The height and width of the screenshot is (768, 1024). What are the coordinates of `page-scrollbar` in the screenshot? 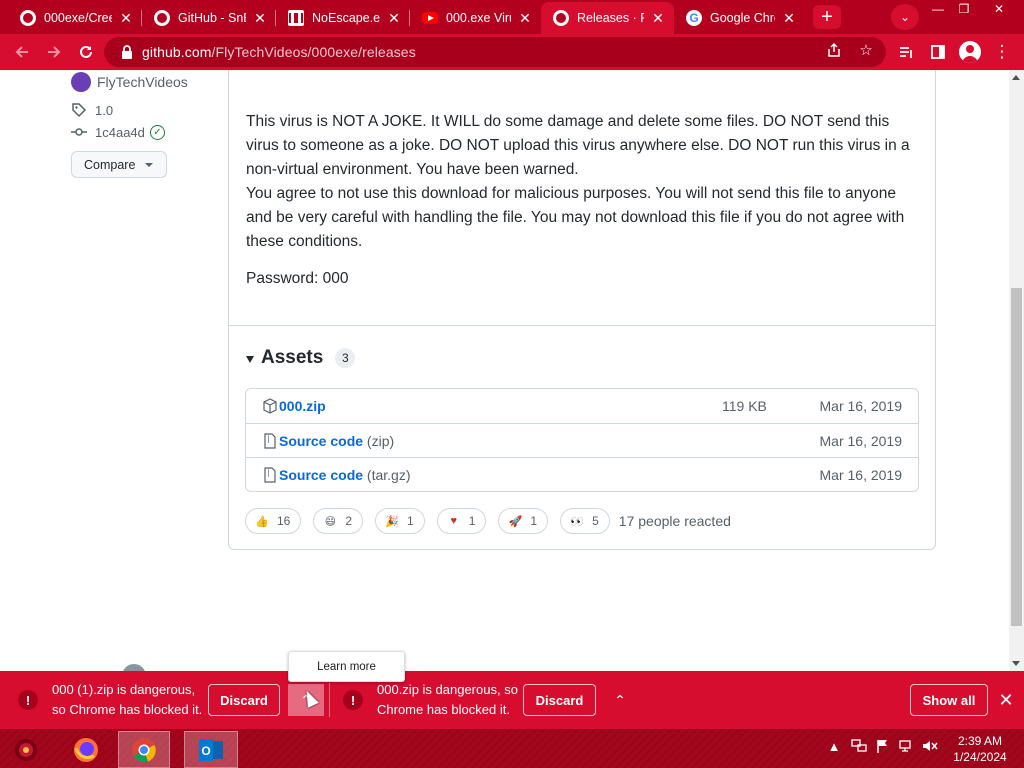 It's located at (1016, 370).